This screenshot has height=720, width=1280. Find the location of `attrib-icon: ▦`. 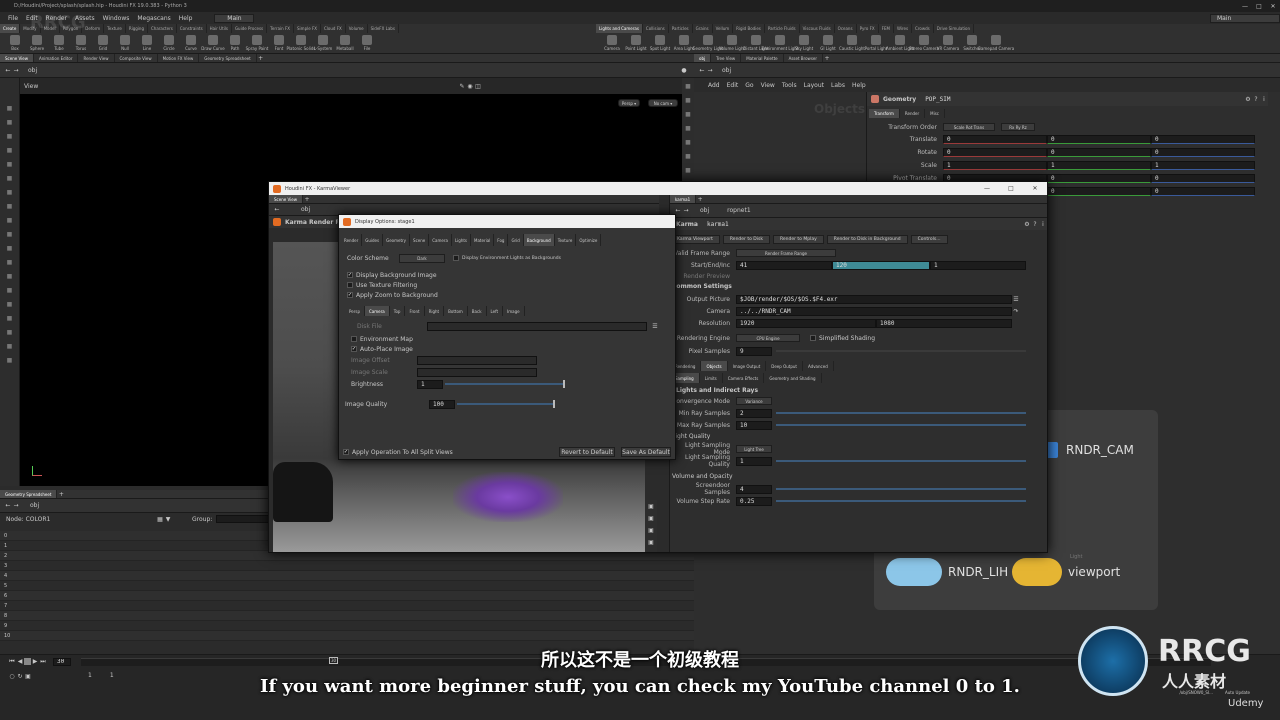

attrib-icon: ▦ is located at coordinates (160, 519).